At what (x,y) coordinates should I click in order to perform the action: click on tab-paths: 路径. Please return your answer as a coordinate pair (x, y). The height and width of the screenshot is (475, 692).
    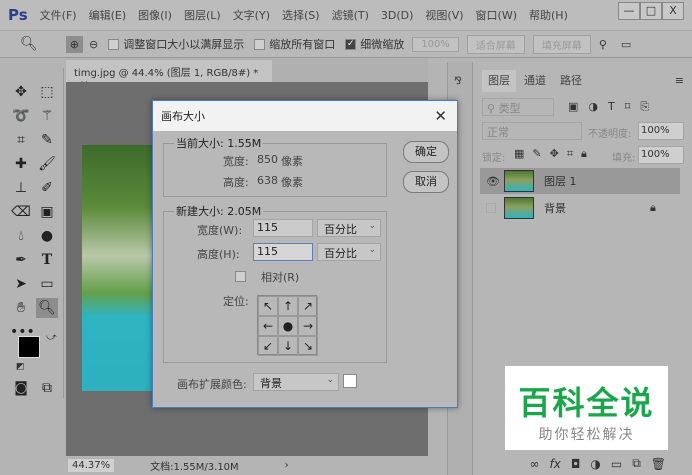
    Looking at the image, I should click on (571, 81).